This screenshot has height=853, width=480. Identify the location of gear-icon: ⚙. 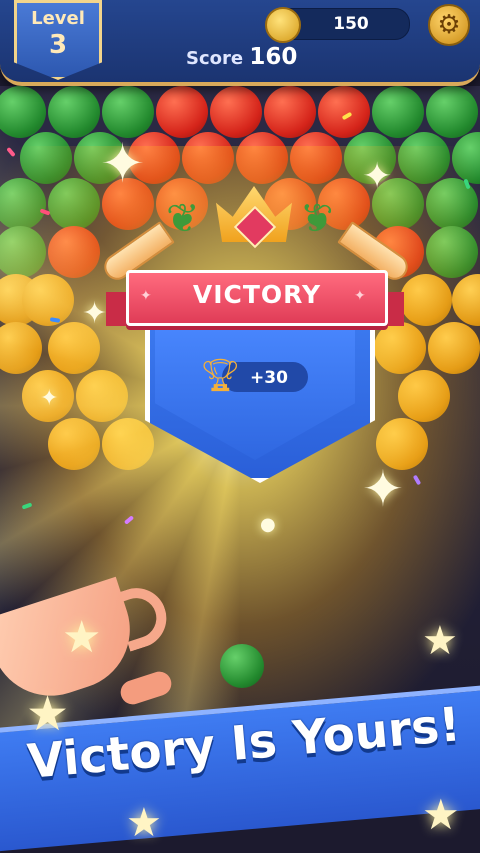
(449, 25).